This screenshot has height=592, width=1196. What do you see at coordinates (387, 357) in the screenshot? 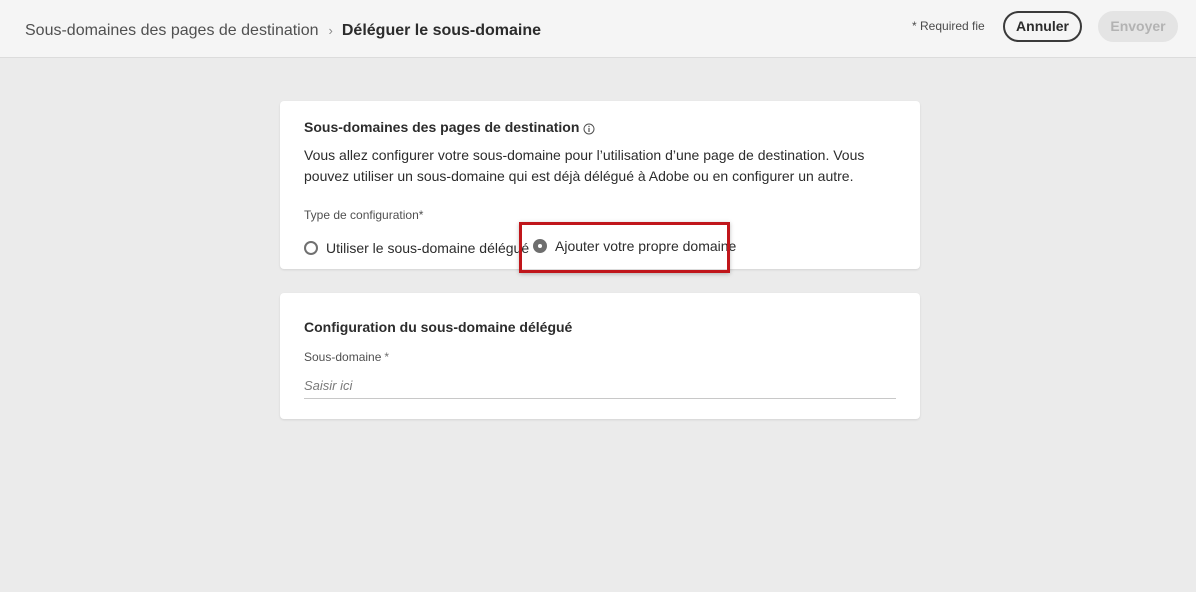
I see `required-asterisk: *` at bounding box center [387, 357].